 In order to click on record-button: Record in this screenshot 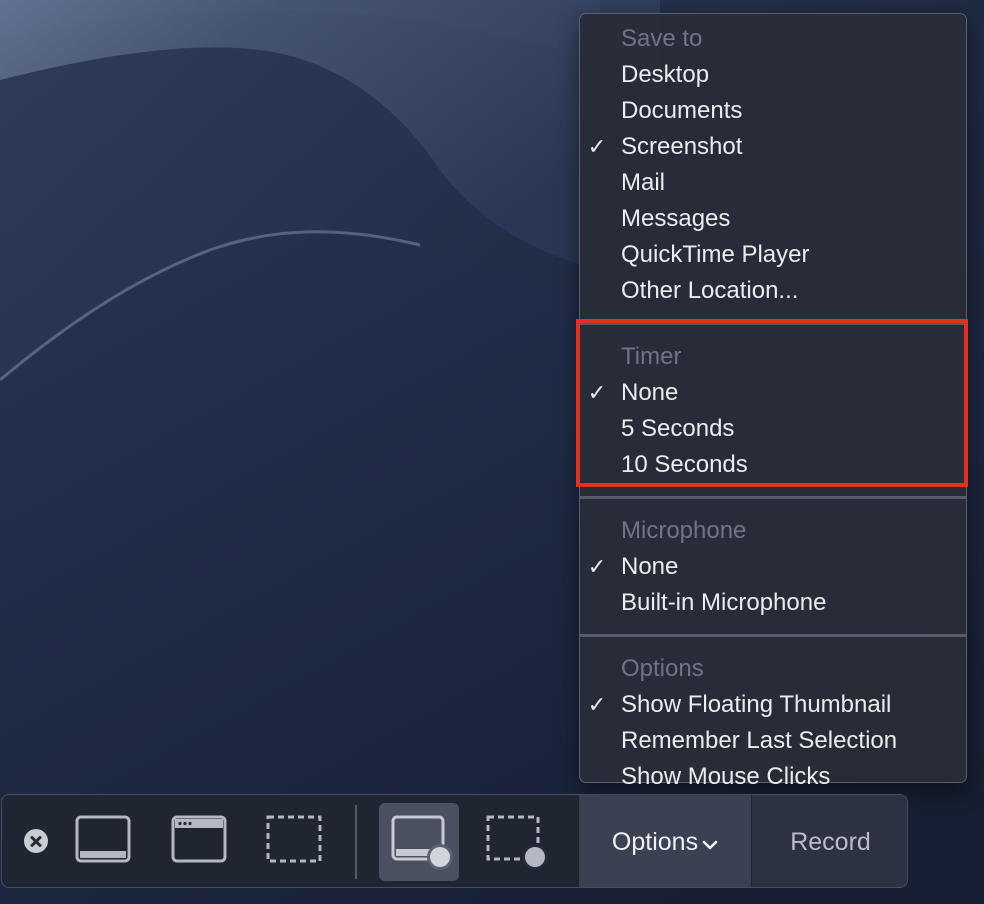, I will do `click(829, 841)`.